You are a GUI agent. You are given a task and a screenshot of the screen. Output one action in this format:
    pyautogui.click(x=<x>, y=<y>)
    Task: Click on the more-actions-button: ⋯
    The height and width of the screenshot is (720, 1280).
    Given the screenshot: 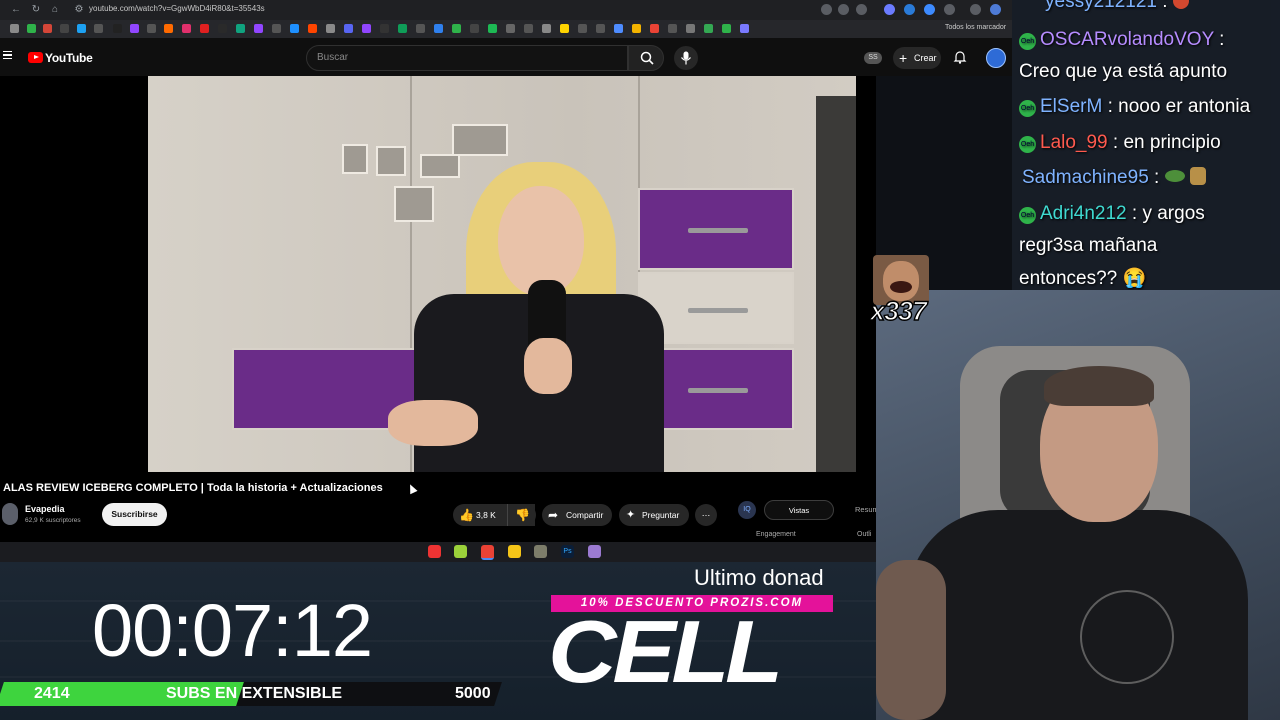 What is the action you would take?
    pyautogui.click(x=706, y=515)
    